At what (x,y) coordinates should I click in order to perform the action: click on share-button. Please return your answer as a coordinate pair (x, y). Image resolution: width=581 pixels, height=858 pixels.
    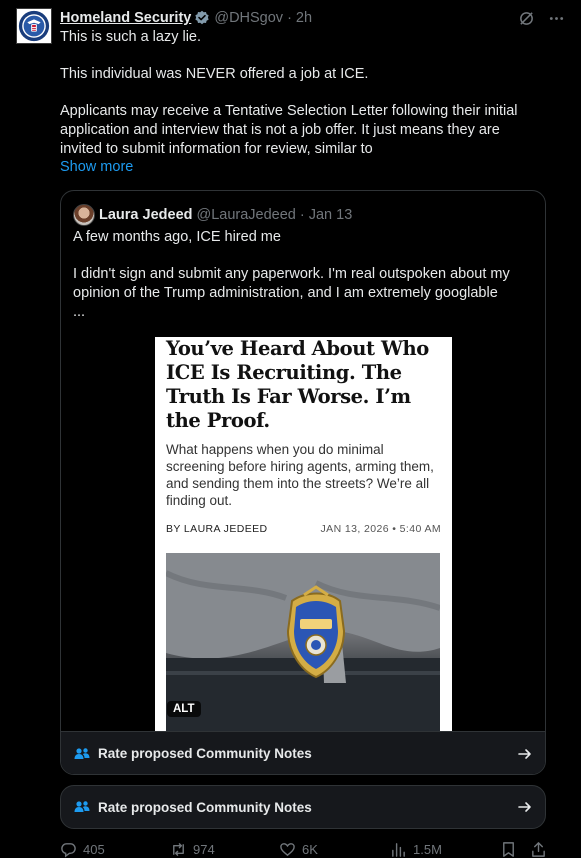
    Looking at the image, I should click on (538, 849).